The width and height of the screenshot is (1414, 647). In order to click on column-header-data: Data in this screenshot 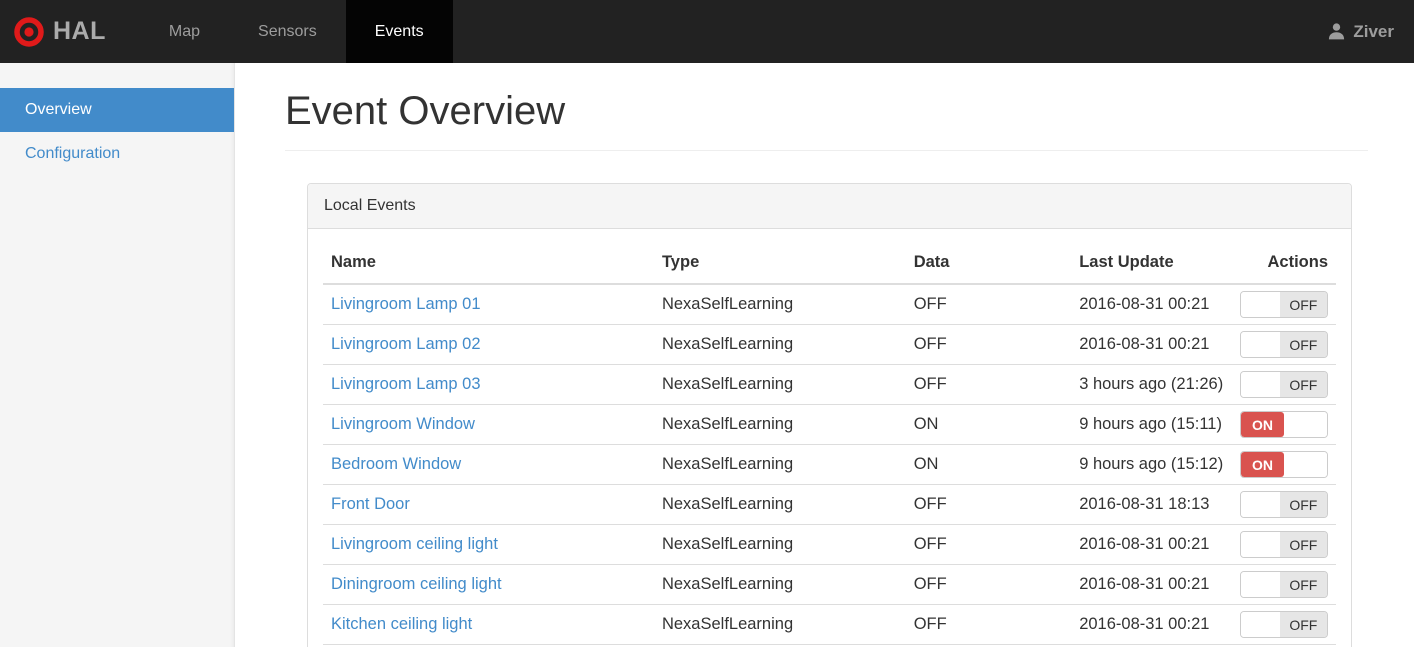, I will do `click(988, 261)`.